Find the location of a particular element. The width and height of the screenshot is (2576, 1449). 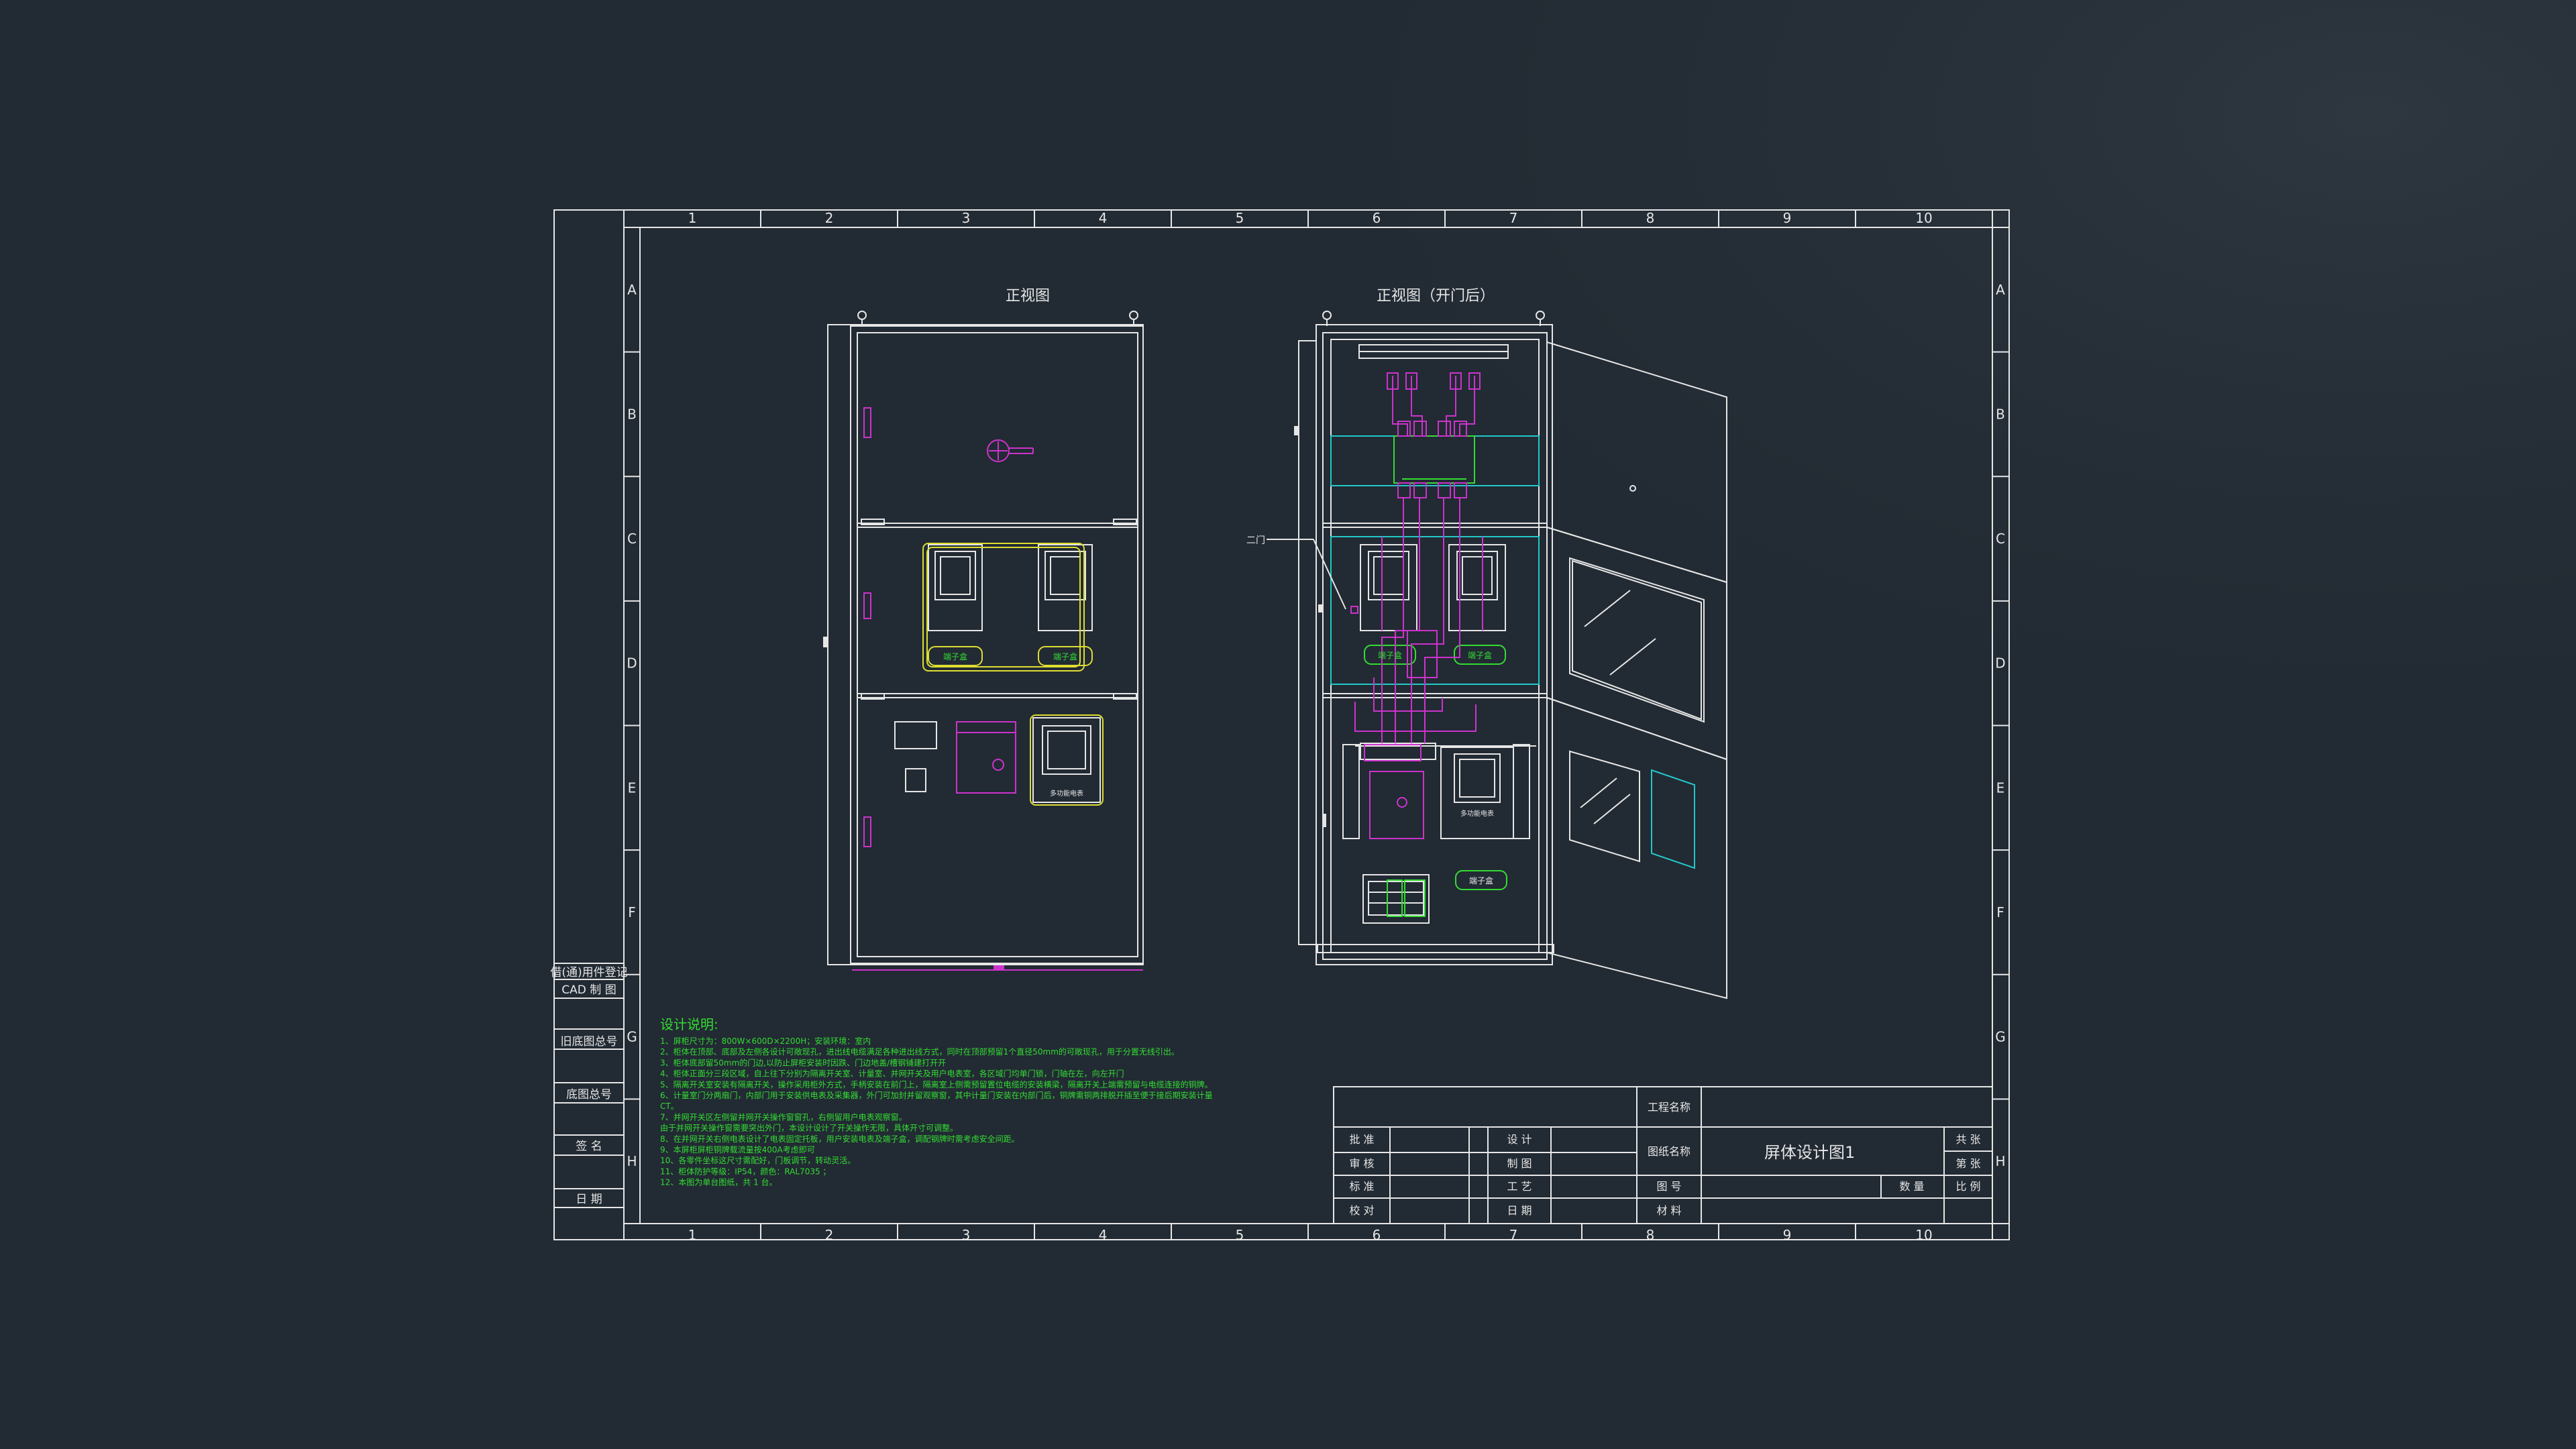

grid-row-label-left: F is located at coordinates (632, 912).